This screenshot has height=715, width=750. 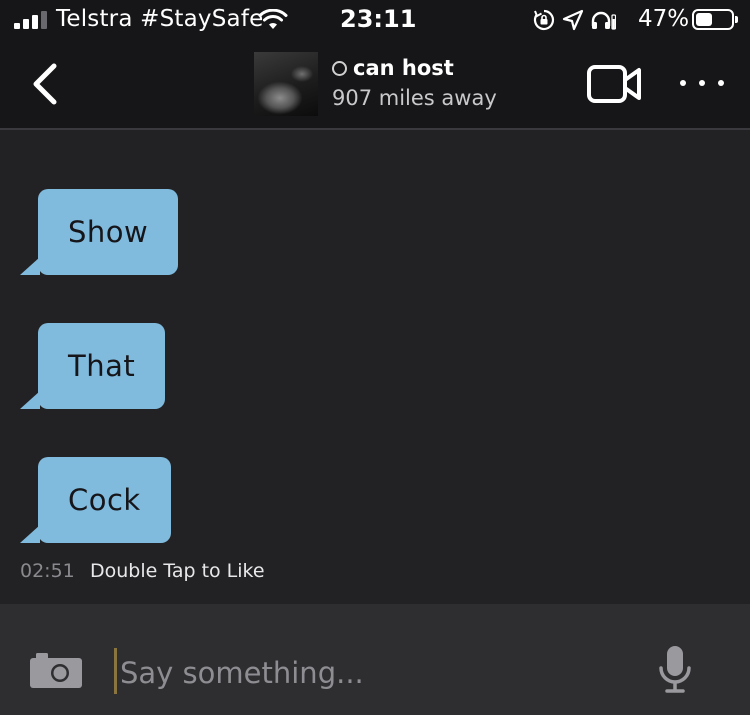 I want to click on double-tap-like-hint: Double Tap to Like, so click(x=177, y=571).